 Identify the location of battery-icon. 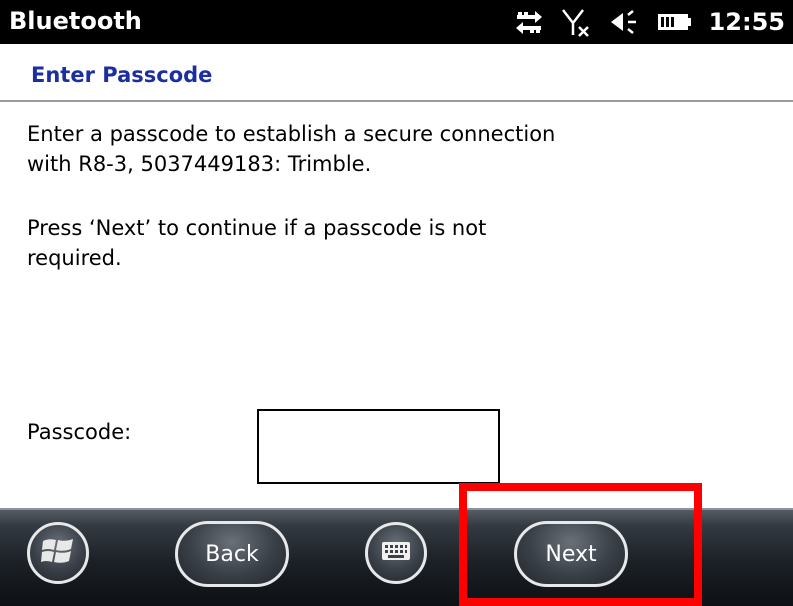
(674, 22).